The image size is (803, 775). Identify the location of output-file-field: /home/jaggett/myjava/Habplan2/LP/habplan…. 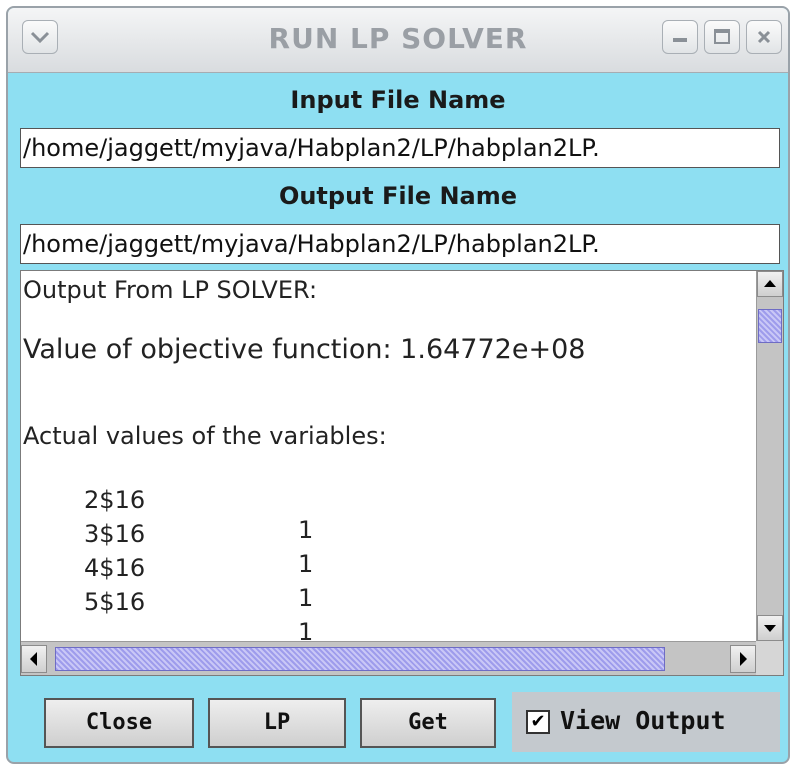
(400, 244).